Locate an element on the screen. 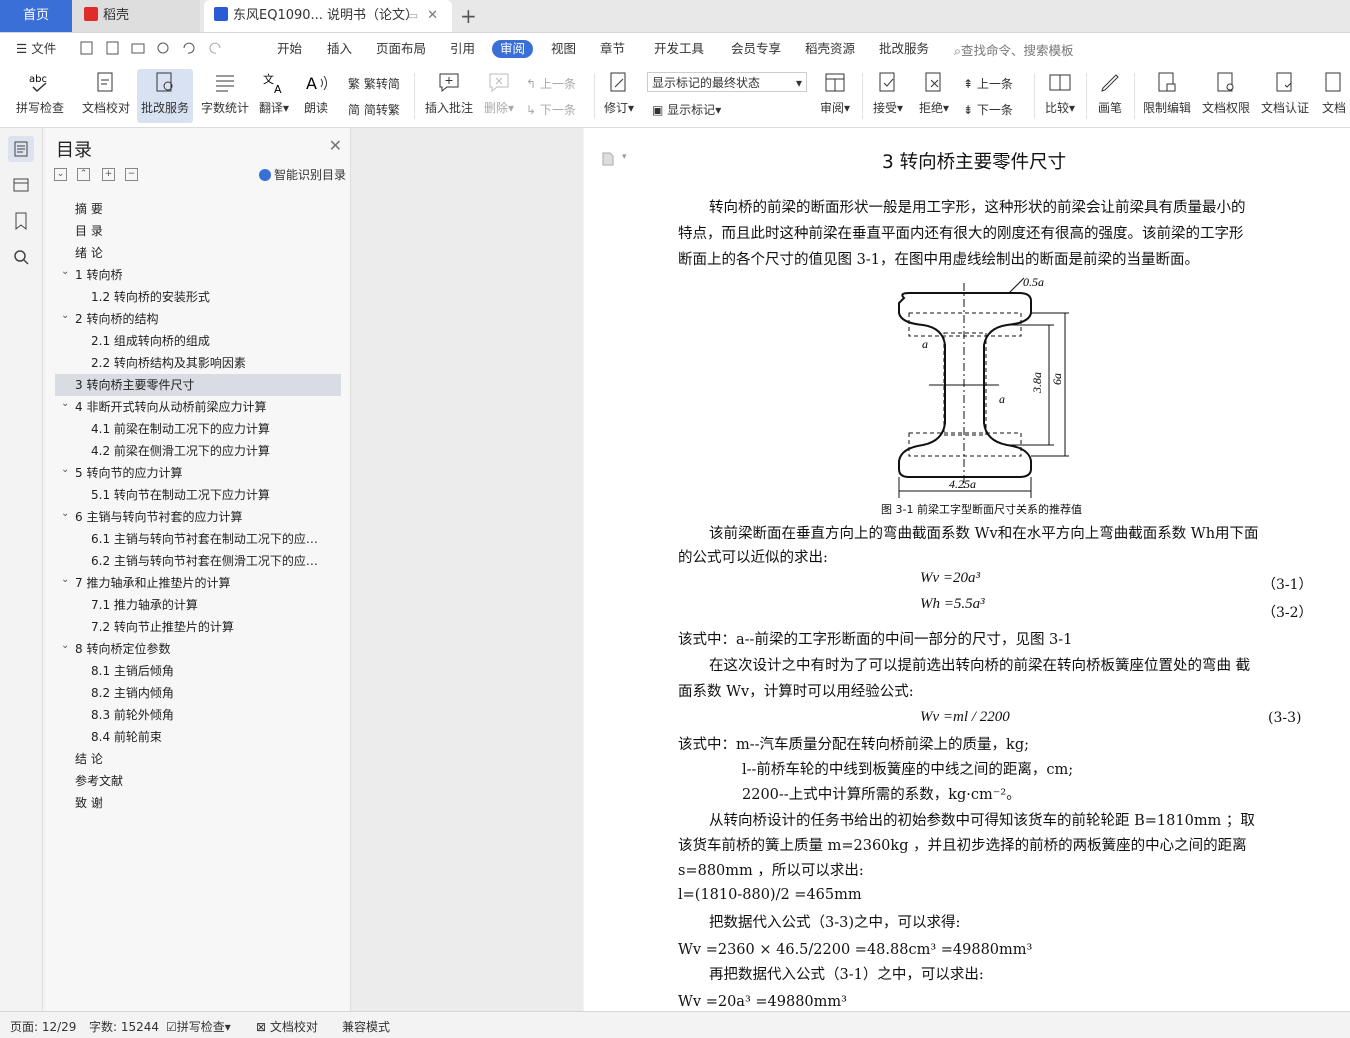 Image resolution: width=1350 pixels, height=1038 pixels. toc-item: 8.4 前轮前束 is located at coordinates (198, 737).